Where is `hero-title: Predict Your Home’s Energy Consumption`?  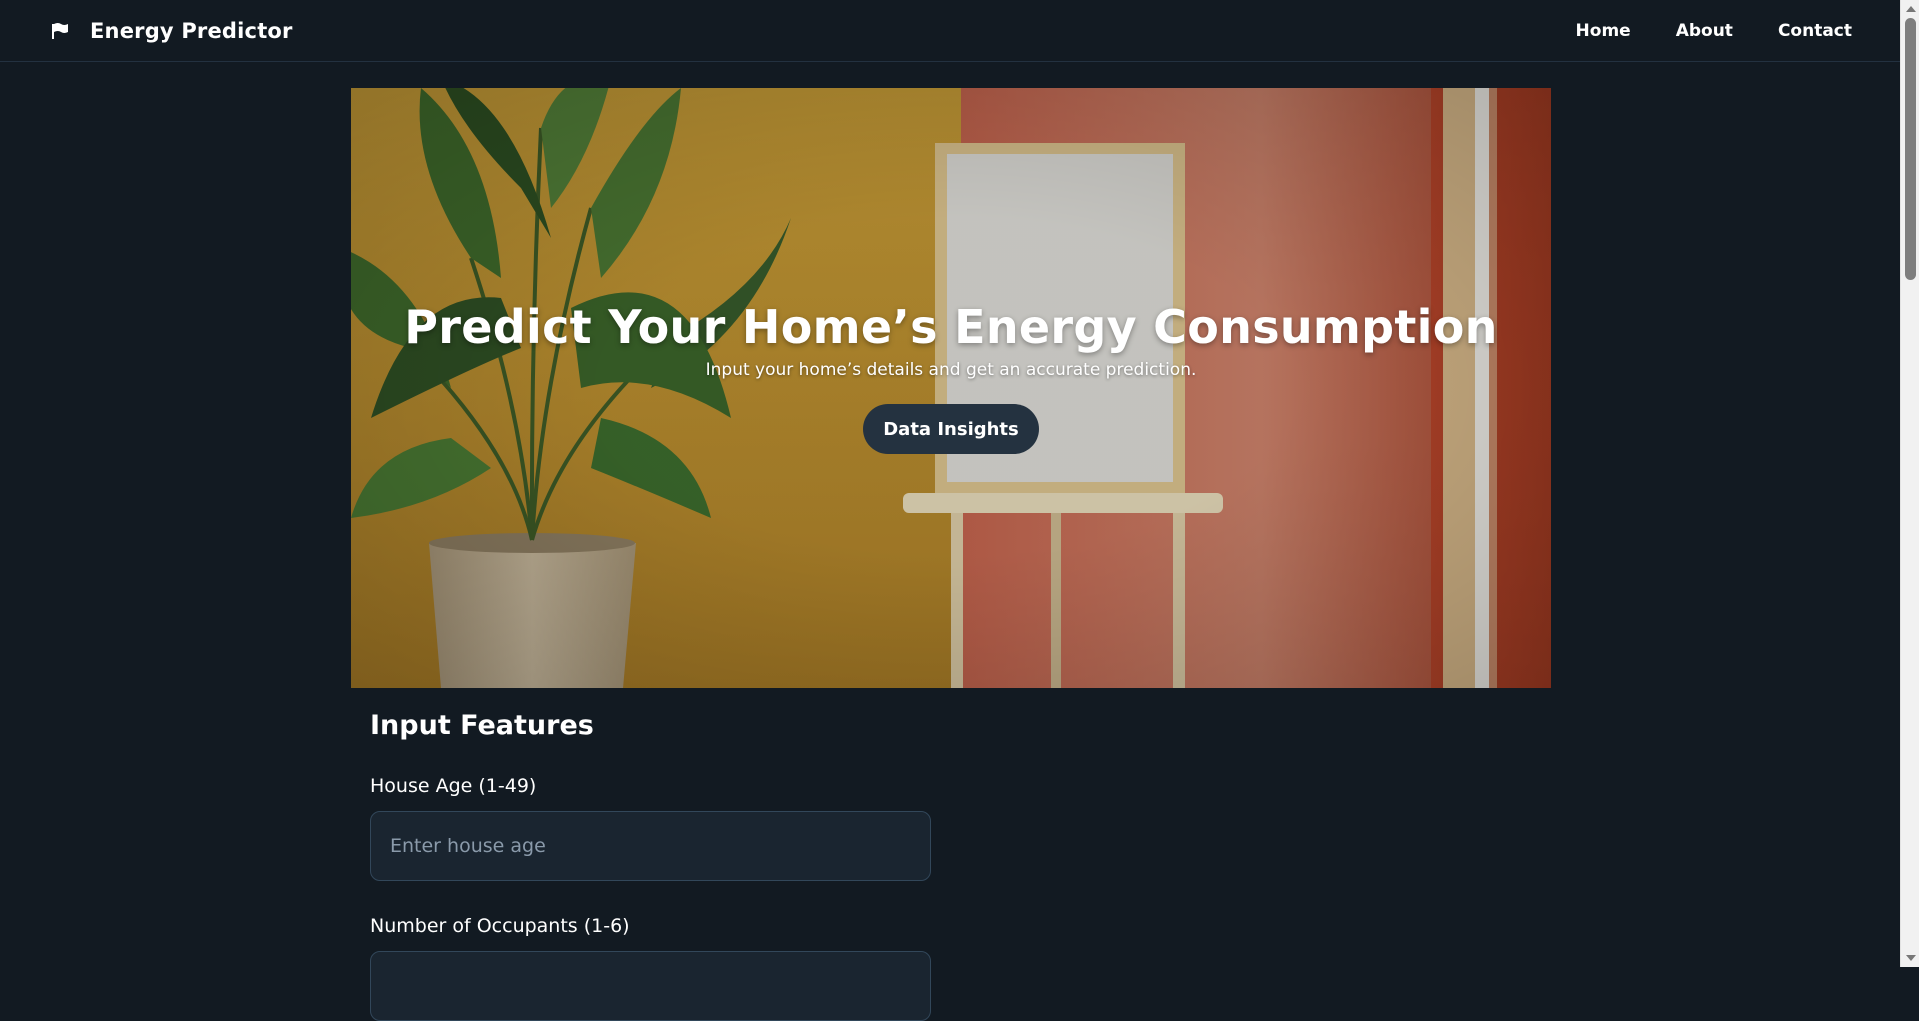
hero-title: Predict Your Home’s Energy Consumption is located at coordinates (951, 327).